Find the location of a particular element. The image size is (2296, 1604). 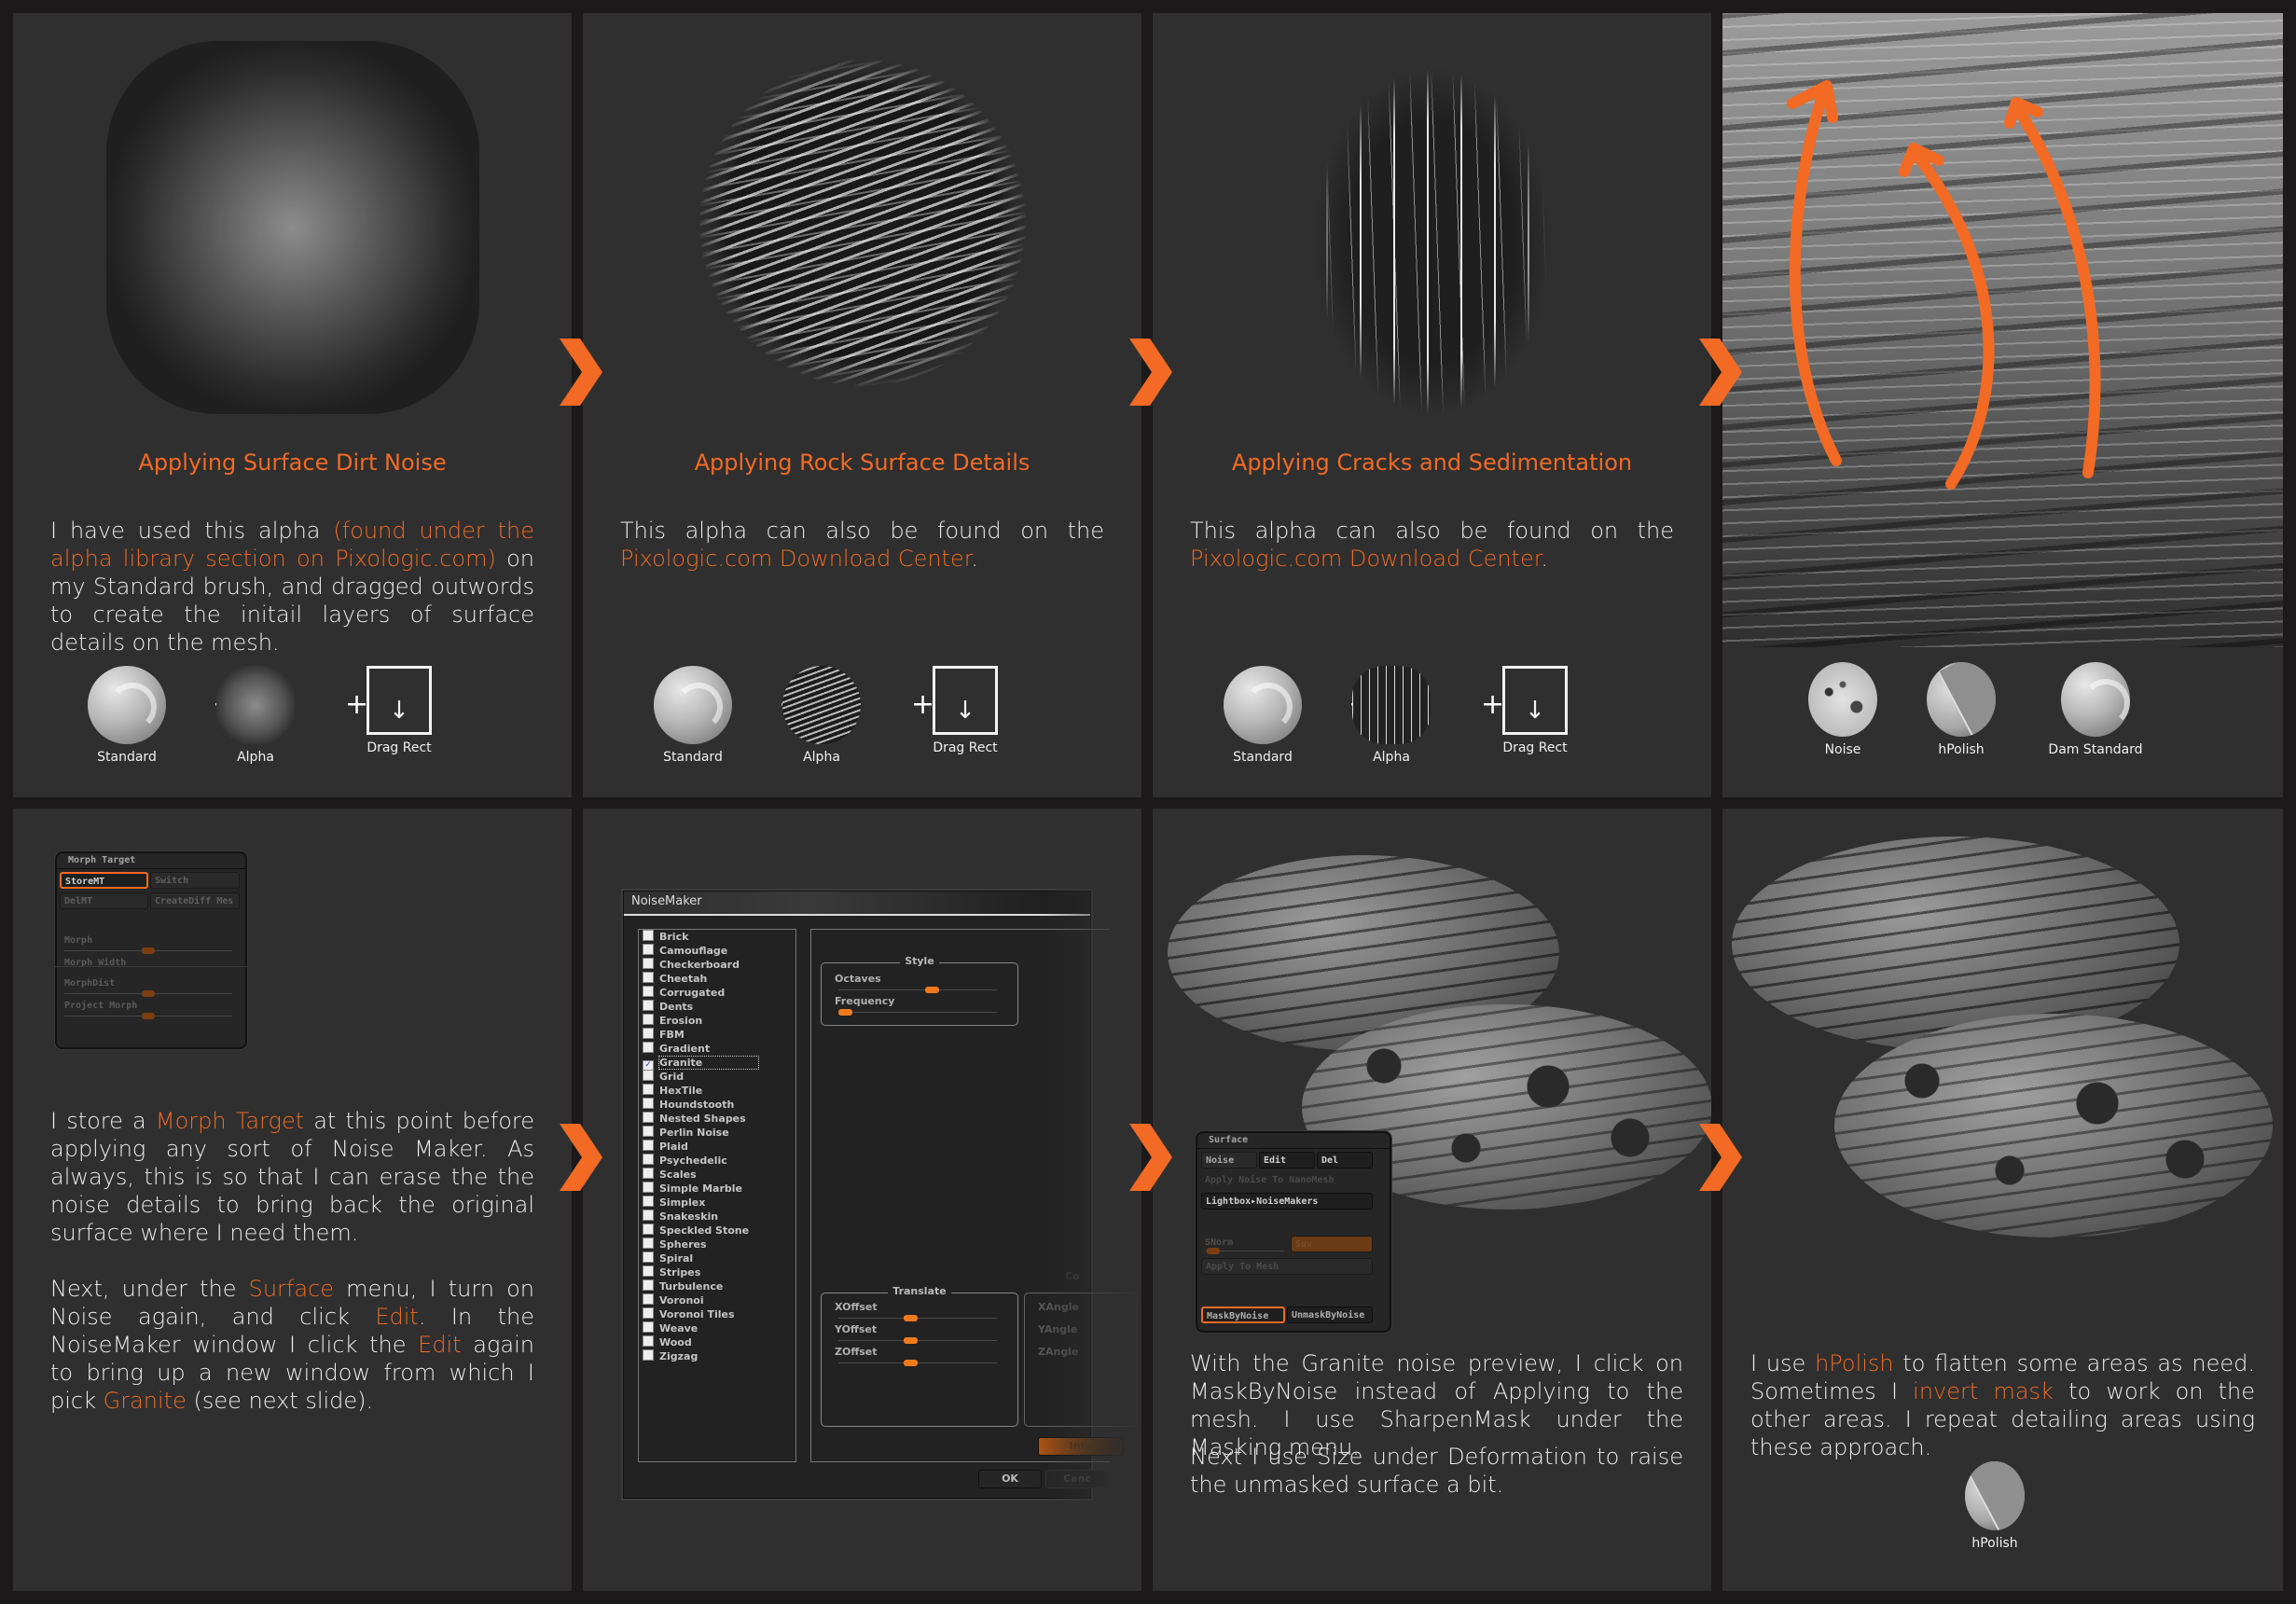

panel-title: Applying Surface Dirt Noise is located at coordinates (292, 463).